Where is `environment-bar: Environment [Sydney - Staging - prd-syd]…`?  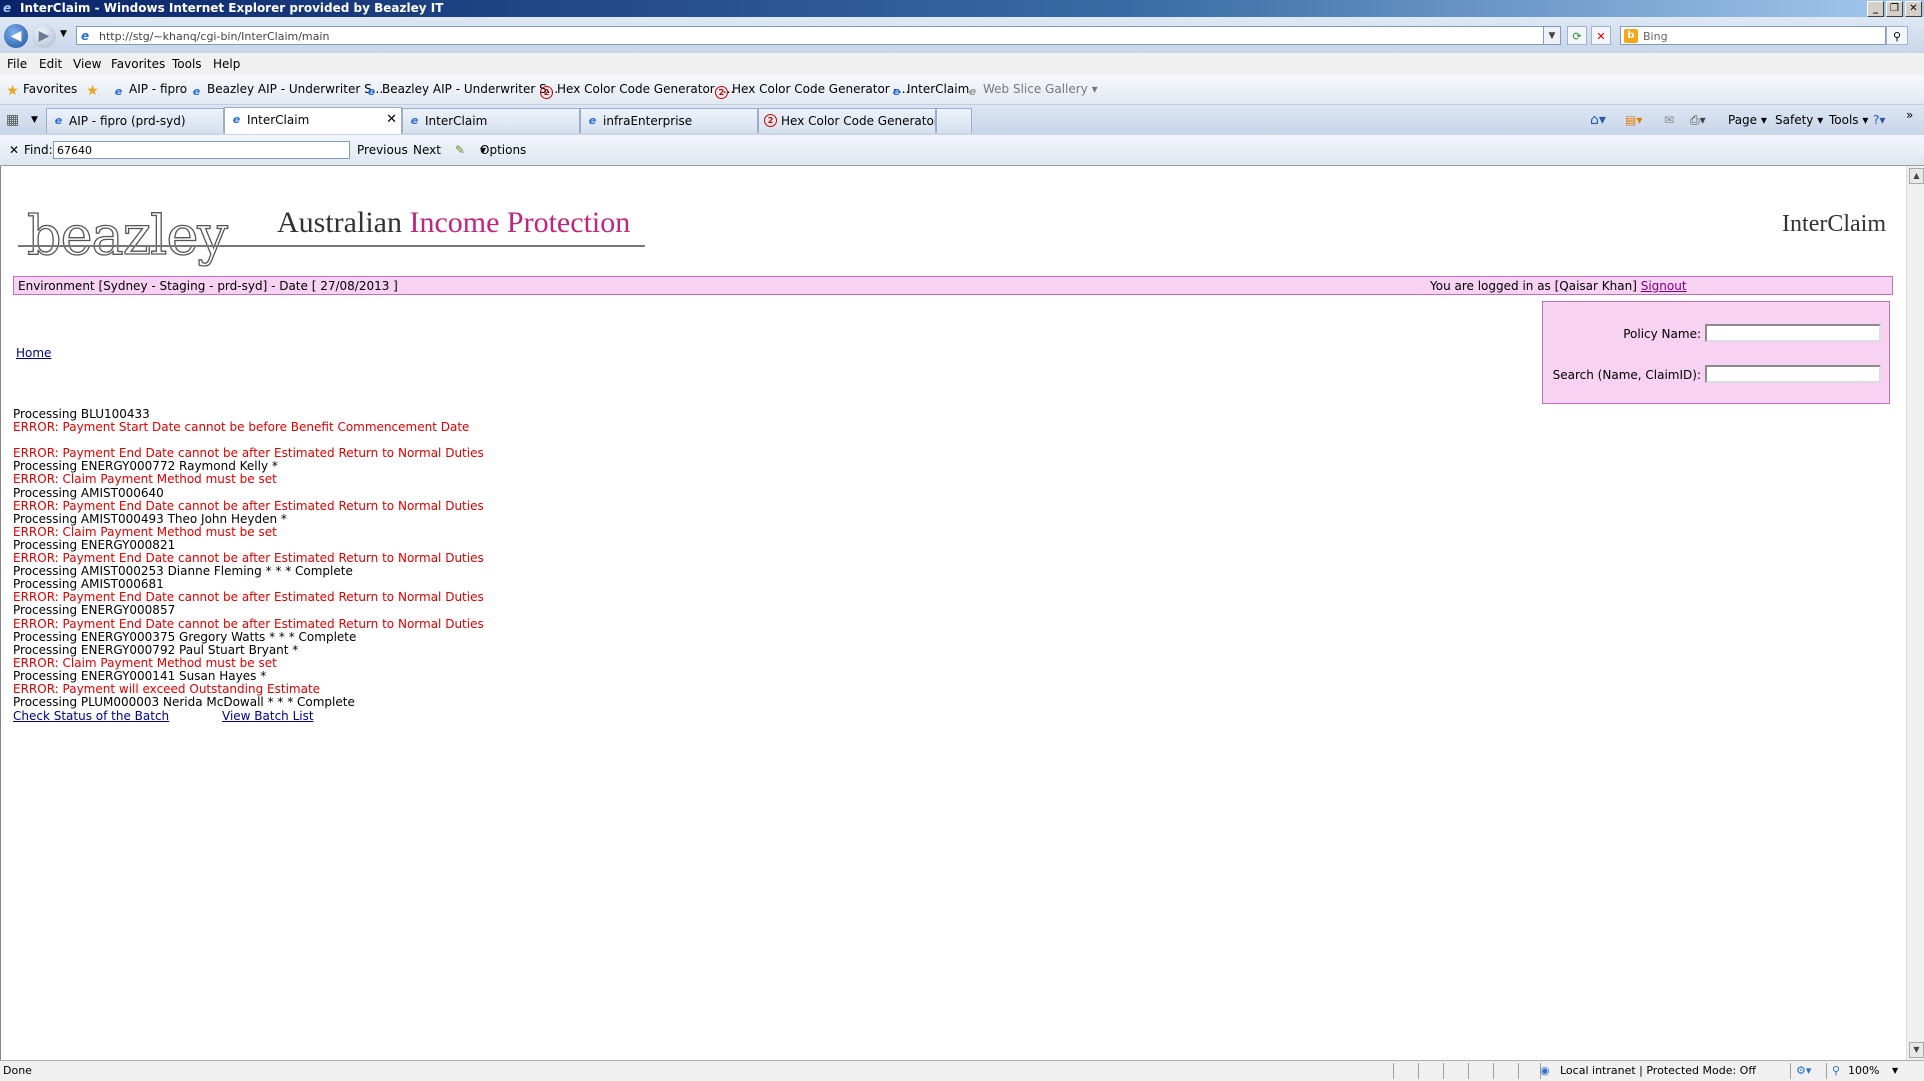 environment-bar: Environment [Sydney - Staging - prd-syd]… is located at coordinates (953, 285).